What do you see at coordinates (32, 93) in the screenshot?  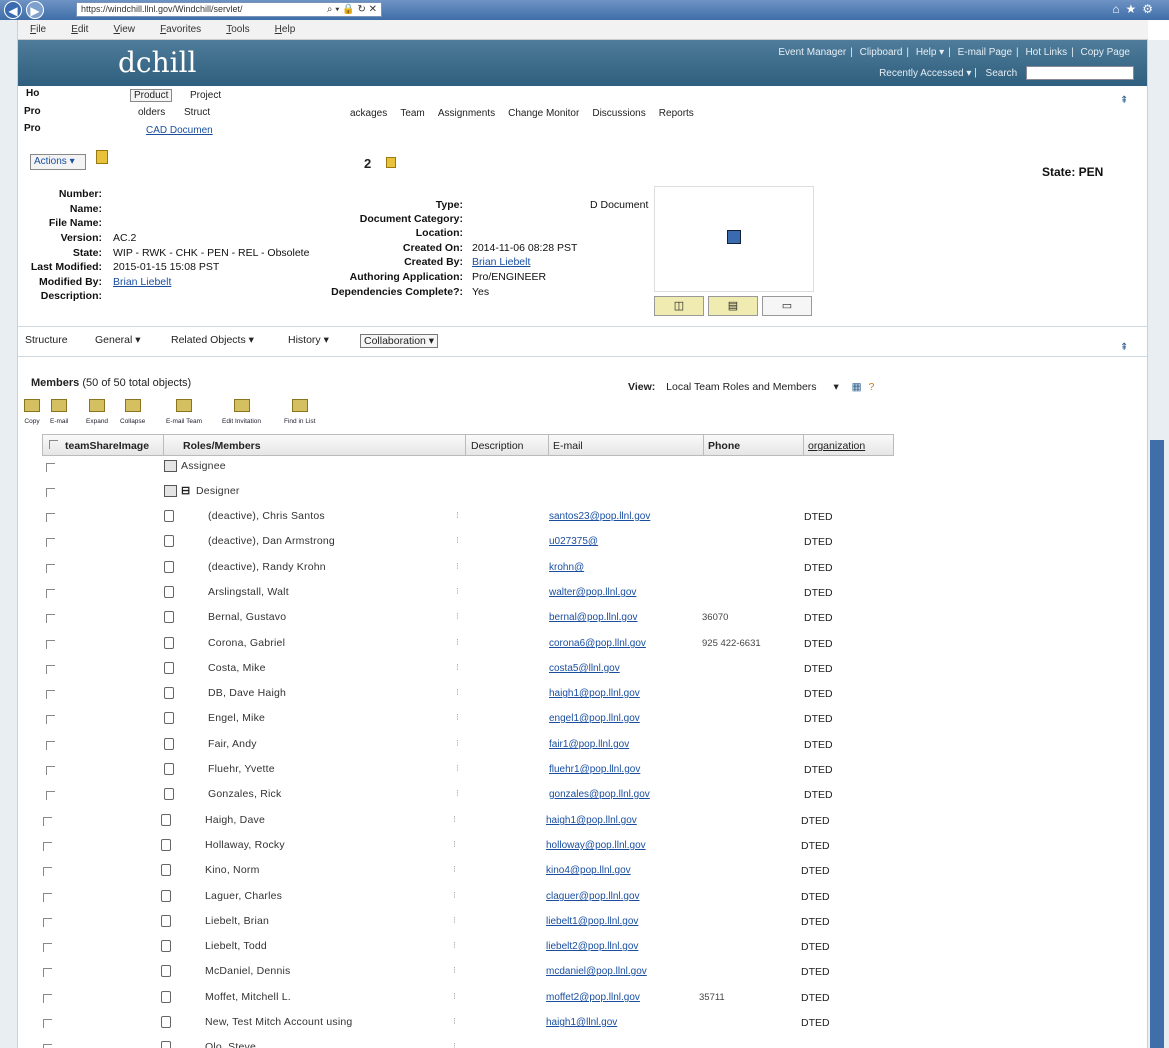 I see `tab-home: Ho` at bounding box center [32, 93].